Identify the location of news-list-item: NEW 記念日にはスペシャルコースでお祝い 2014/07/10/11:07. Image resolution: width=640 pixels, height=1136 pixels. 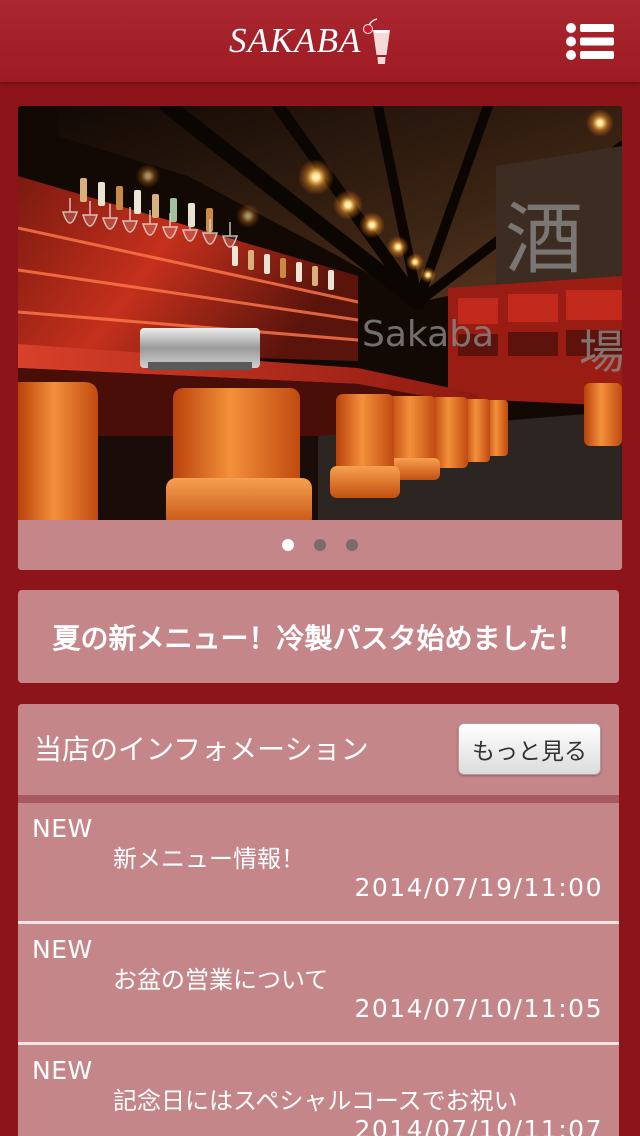
(318, 1089).